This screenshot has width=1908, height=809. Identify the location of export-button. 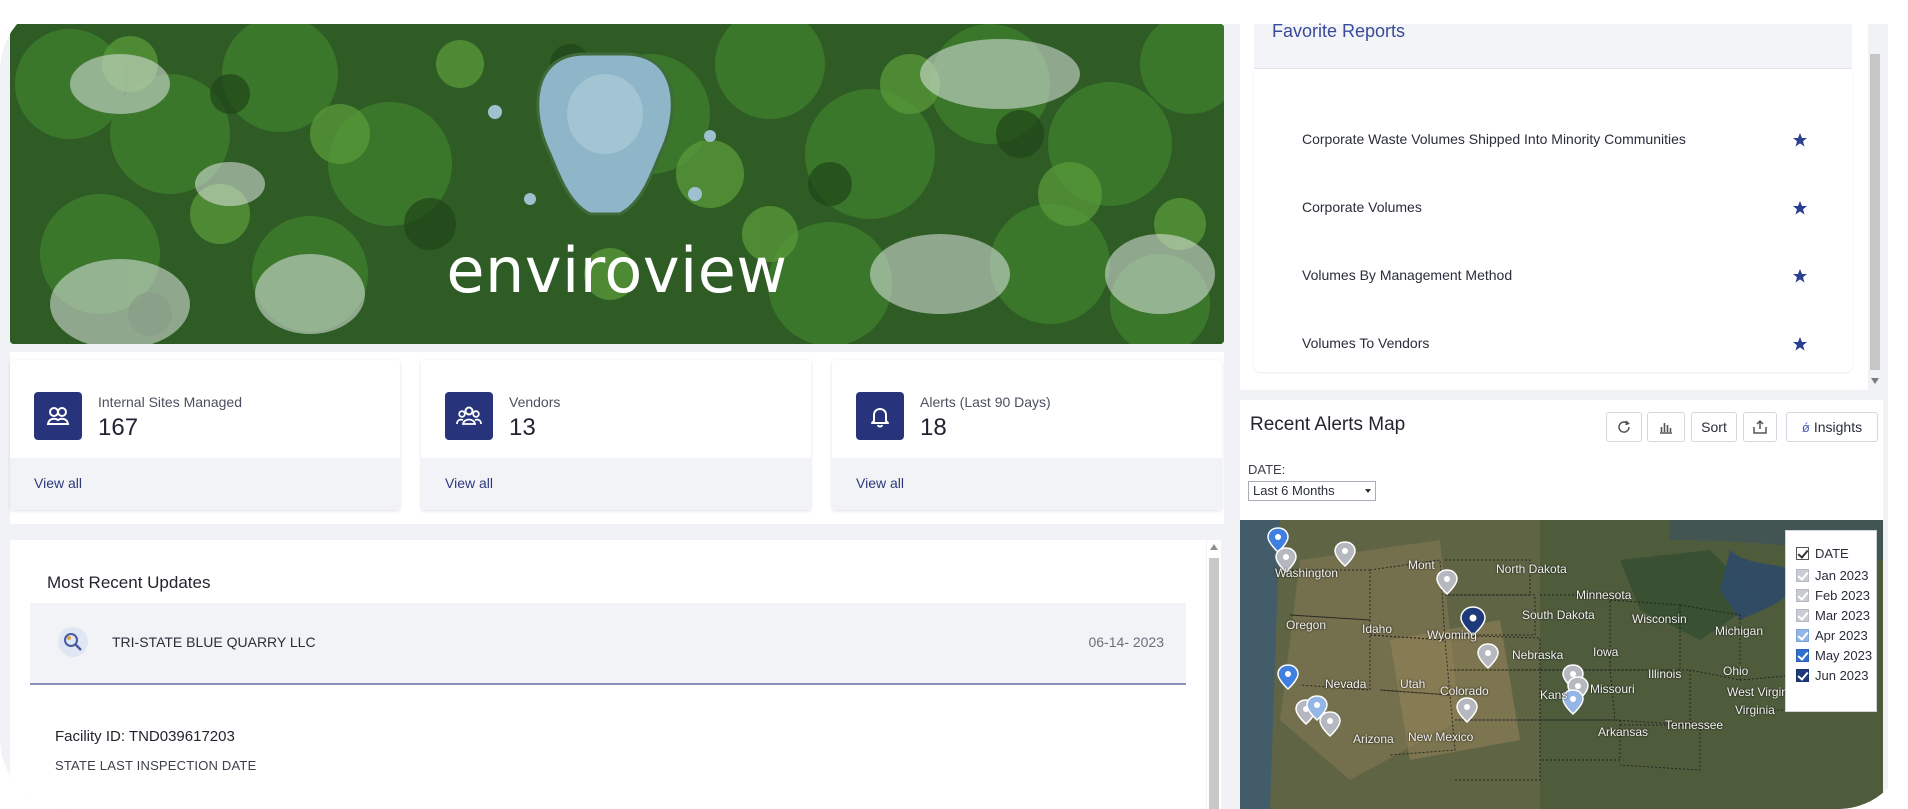
(1760, 427).